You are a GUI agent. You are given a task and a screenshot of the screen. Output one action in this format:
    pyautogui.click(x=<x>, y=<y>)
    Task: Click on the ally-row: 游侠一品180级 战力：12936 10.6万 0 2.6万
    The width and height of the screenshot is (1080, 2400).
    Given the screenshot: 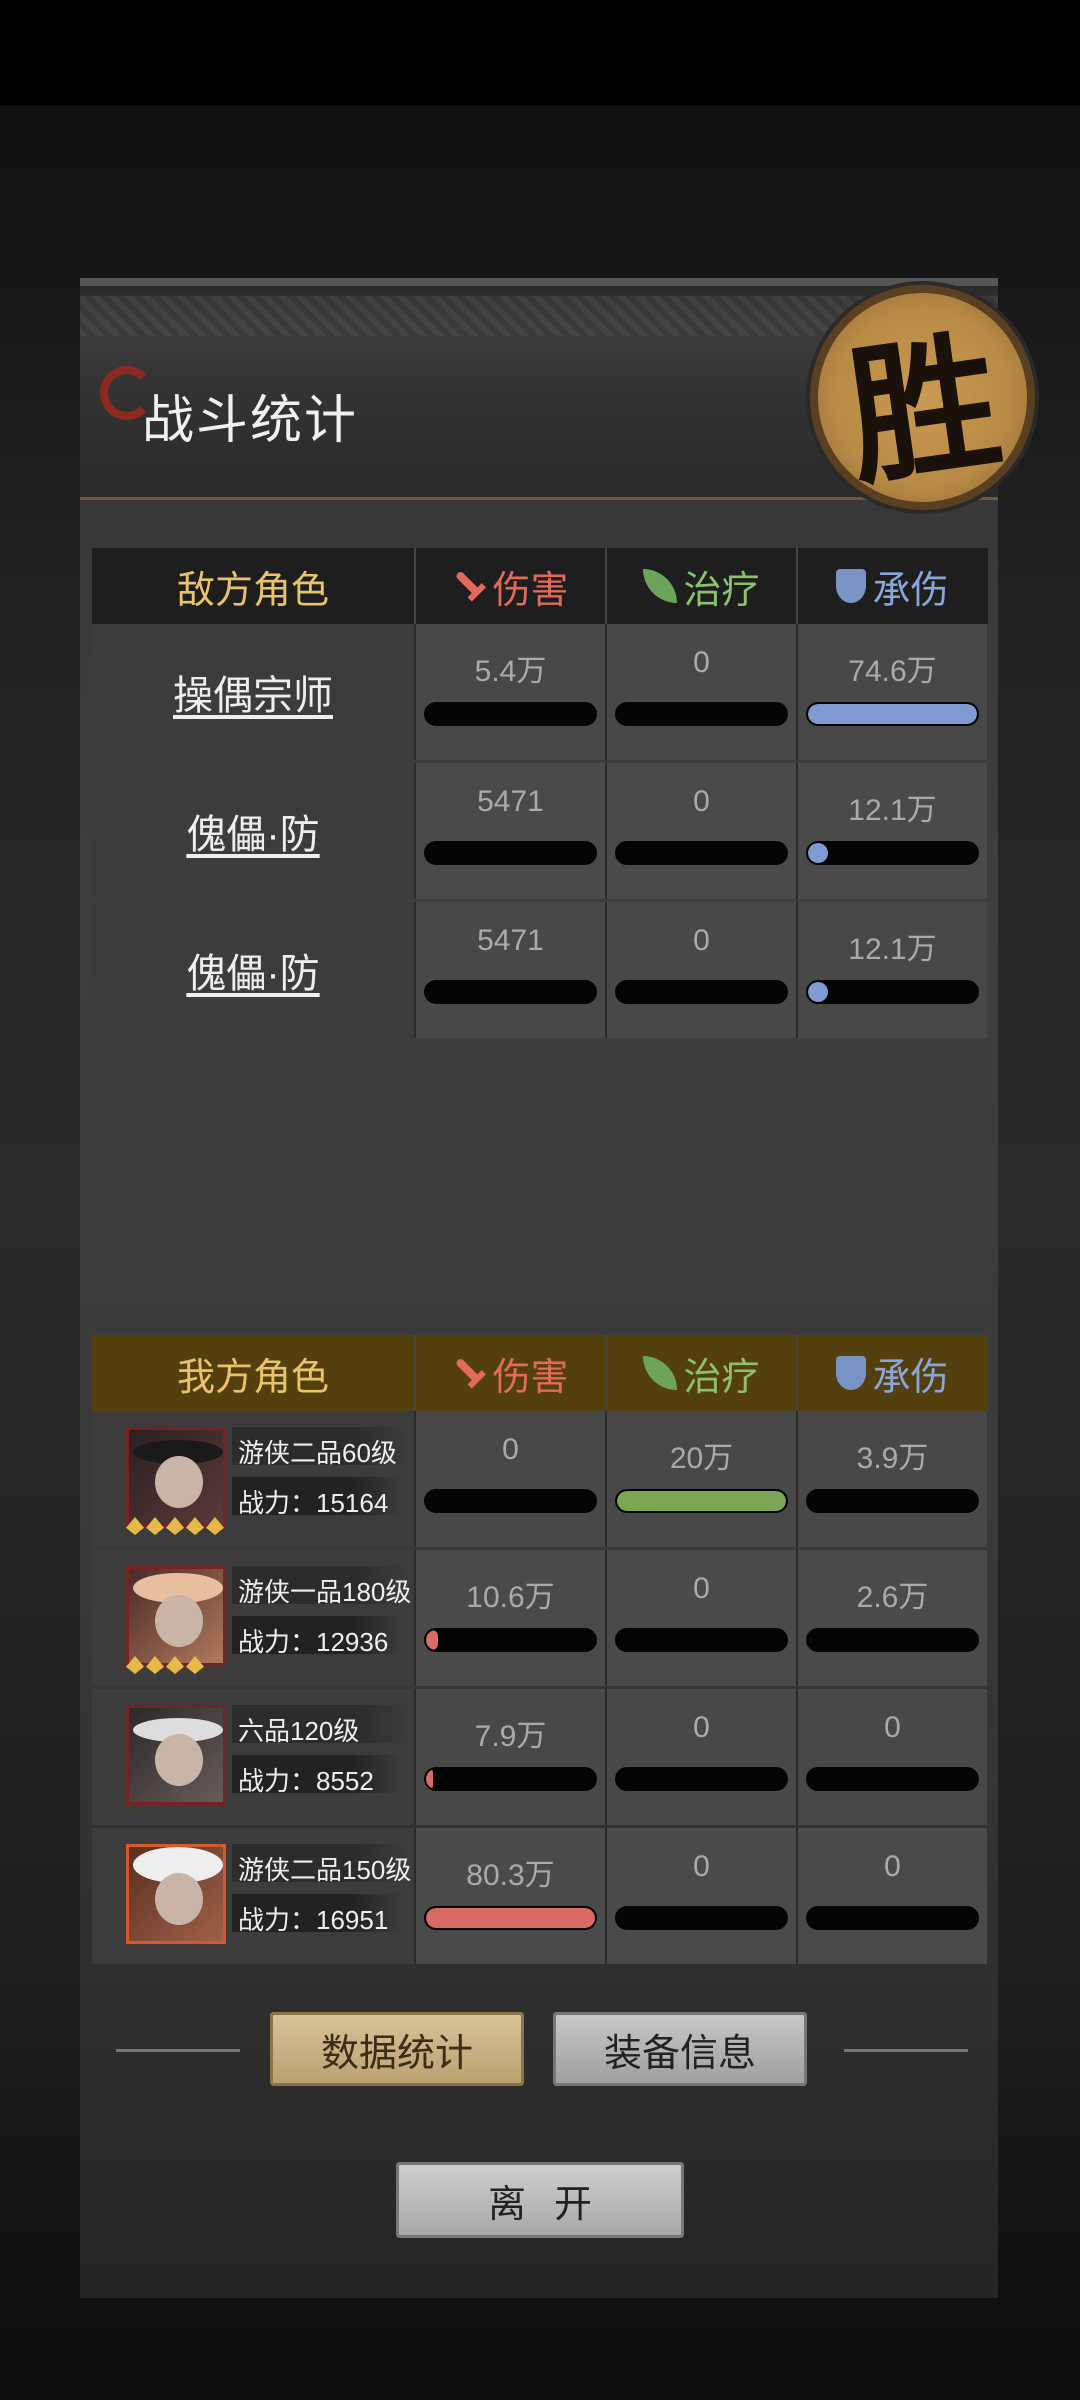 What is the action you would take?
    pyautogui.click(x=540, y=1618)
    